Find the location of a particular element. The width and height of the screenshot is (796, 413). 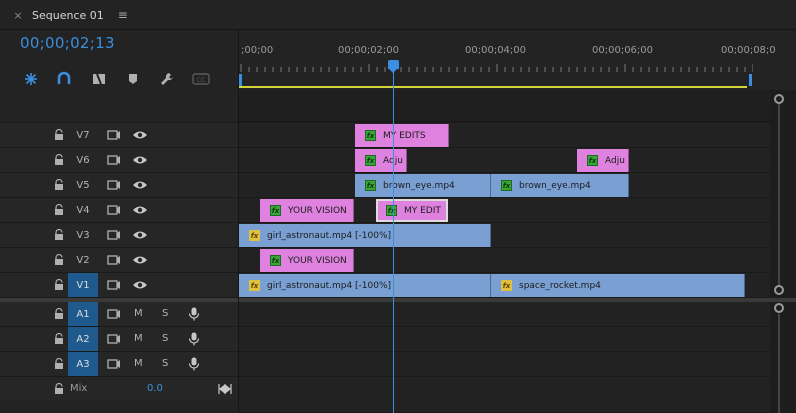

add-marker-icon is located at coordinates (133, 79).